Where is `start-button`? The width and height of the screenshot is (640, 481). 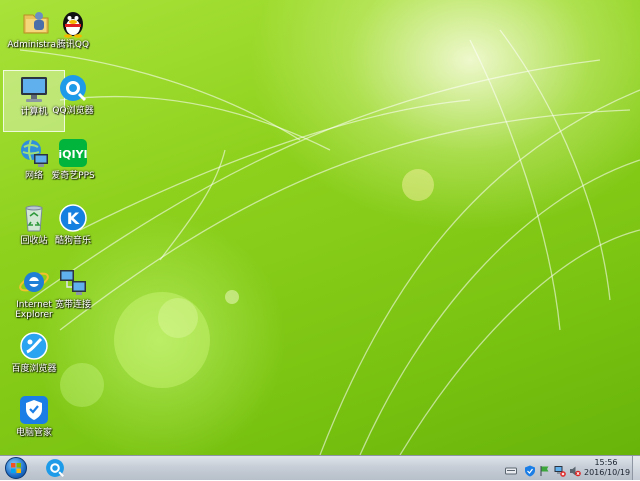
start-button is located at coordinates (16, 468).